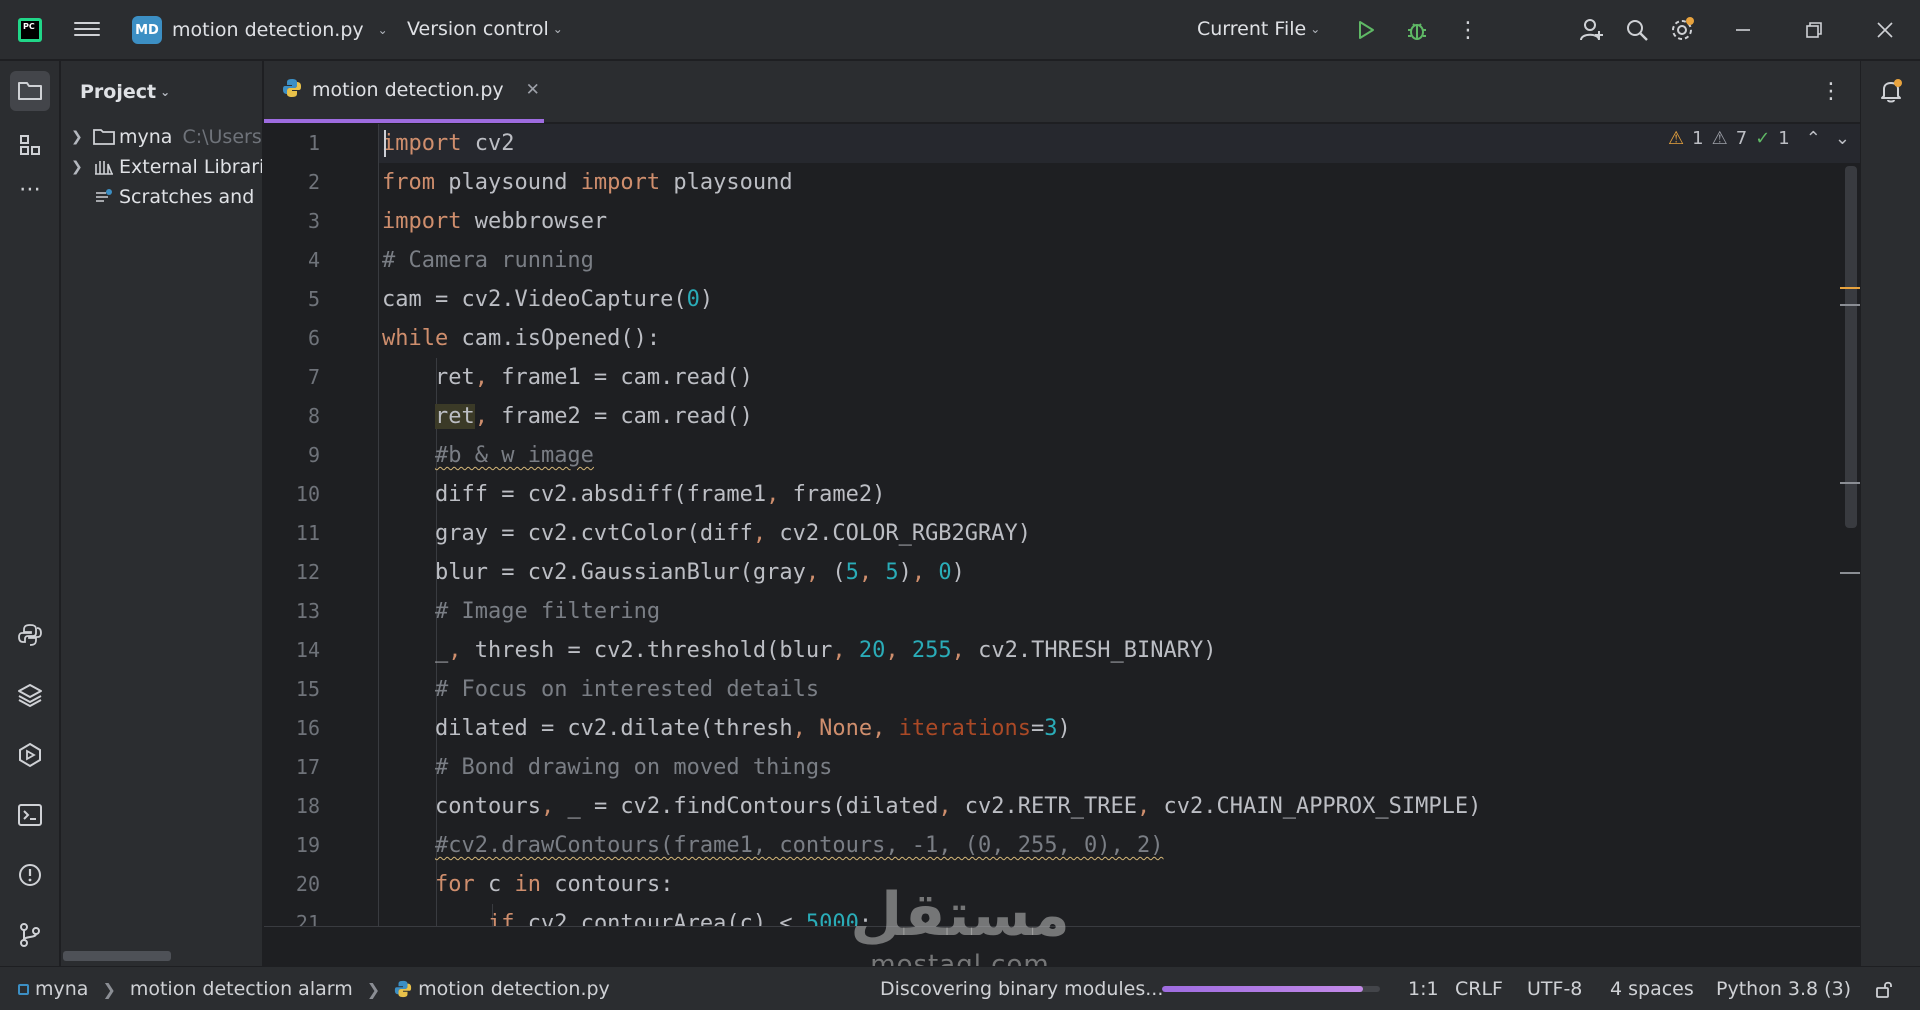 This screenshot has width=1920, height=1010. I want to click on tree-item-label: myna, so click(146, 137).